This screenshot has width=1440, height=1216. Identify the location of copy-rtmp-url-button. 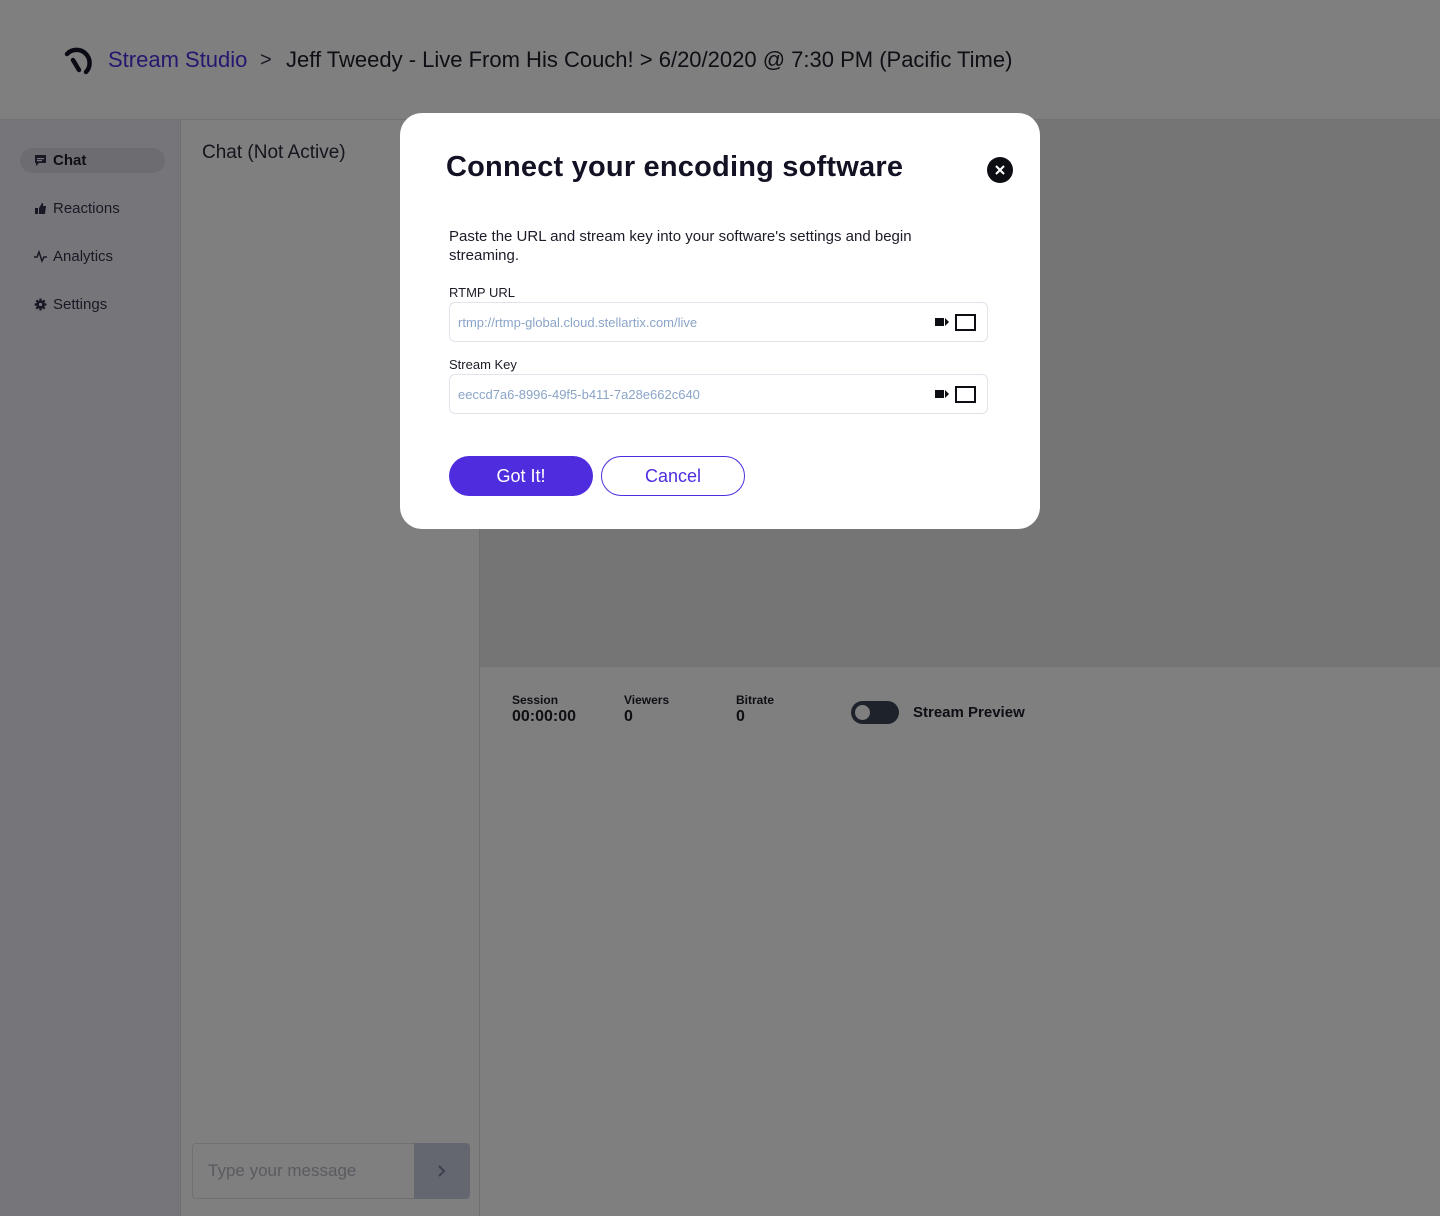
(956, 322).